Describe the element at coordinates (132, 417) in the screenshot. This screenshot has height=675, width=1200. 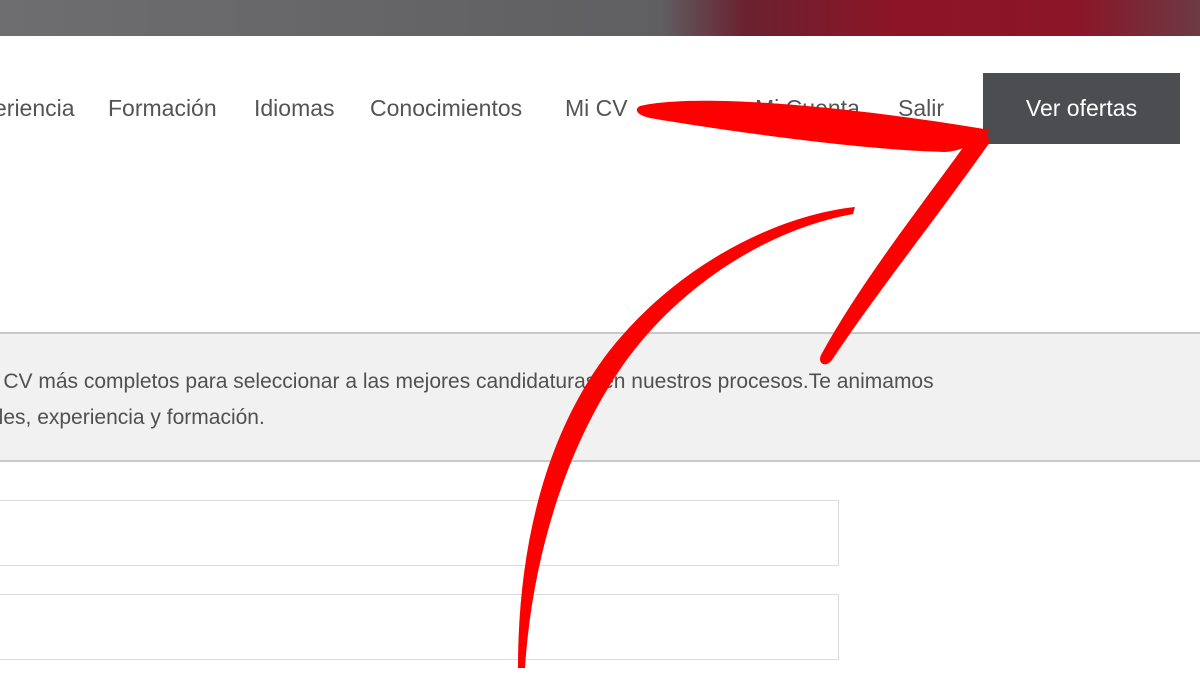
I see `notice-text-line-2: ales, experiencia y formación.` at that location.